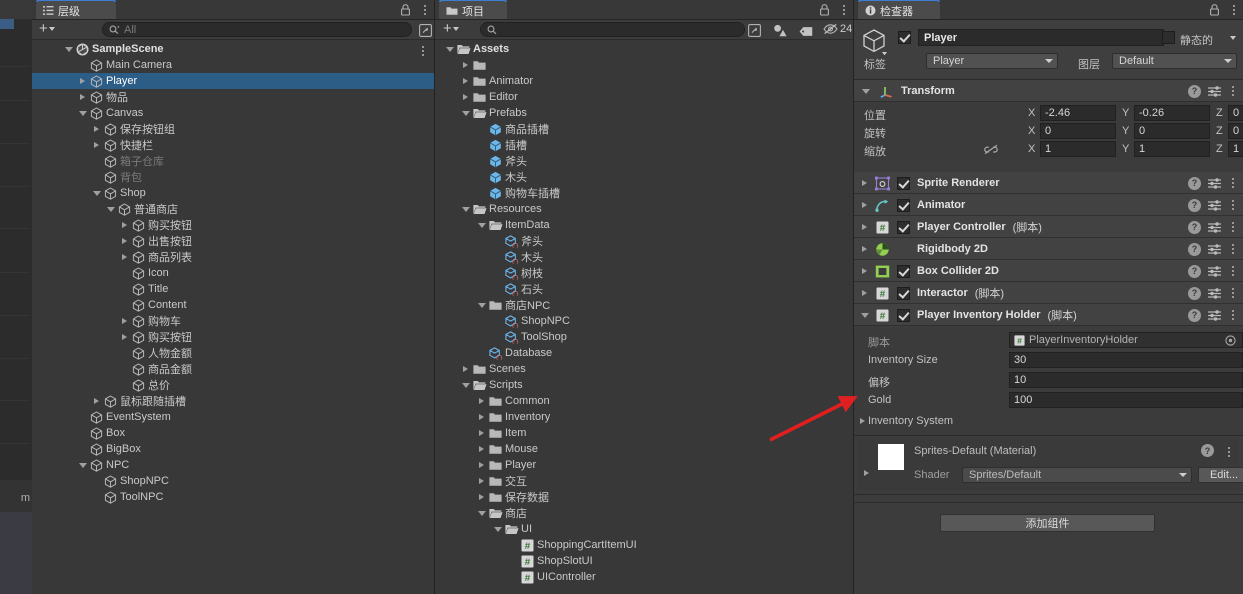 Image resolution: width=1243 pixels, height=594 pixels. Describe the element at coordinates (891, 457) in the screenshot. I see `material-color-swatch` at that location.